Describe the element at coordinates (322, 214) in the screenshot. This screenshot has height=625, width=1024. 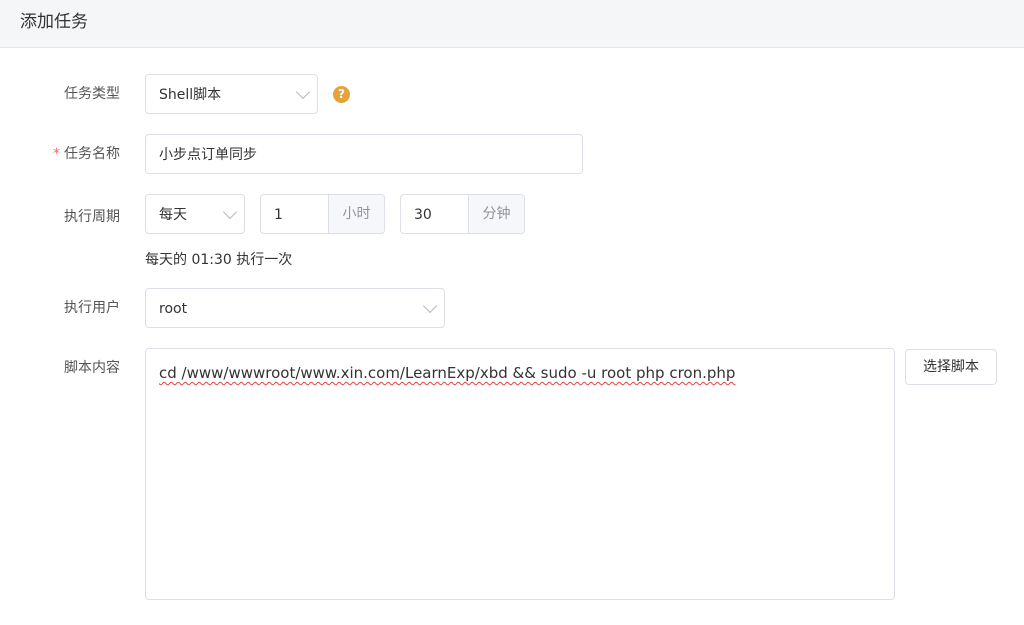
I see `hours-input: 1 小时` at that location.